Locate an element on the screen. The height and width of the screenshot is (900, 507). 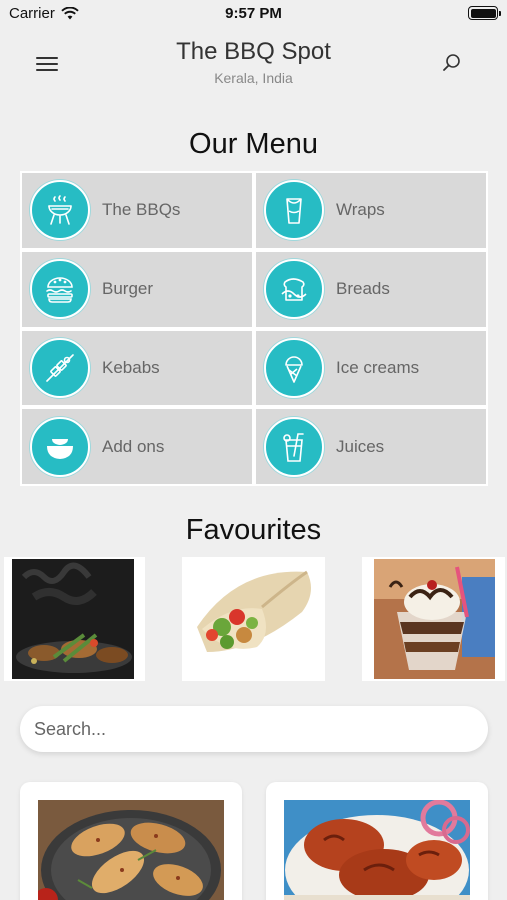
status-bar: Carrier 9:57 PM is located at coordinates (253, 14).